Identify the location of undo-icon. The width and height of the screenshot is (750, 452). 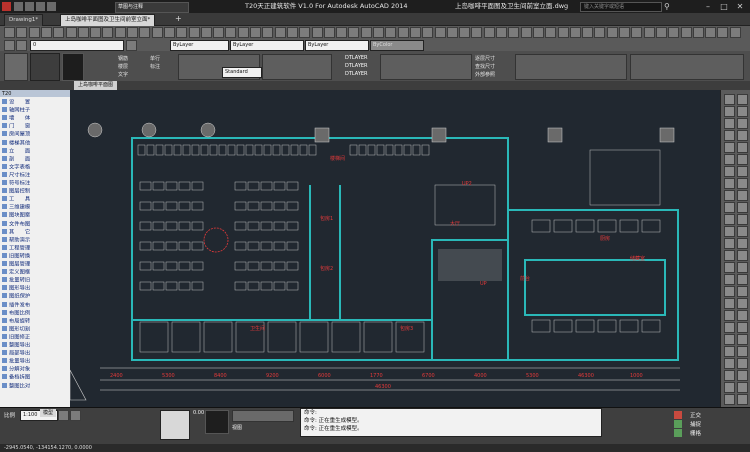
(40, 6).